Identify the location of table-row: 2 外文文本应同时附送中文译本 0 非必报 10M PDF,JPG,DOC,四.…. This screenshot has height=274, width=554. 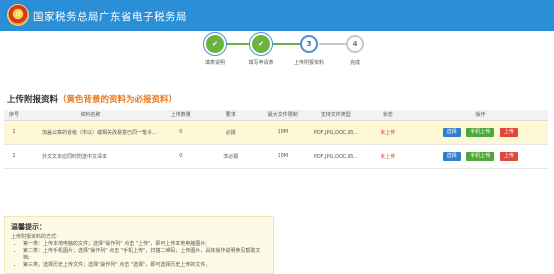
(276, 156).